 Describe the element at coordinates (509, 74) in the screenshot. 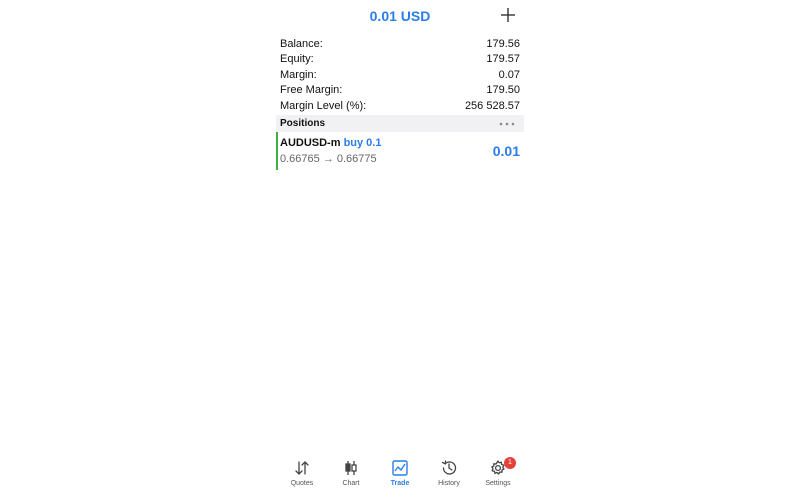

I see `margin-value: 0.07` at that location.